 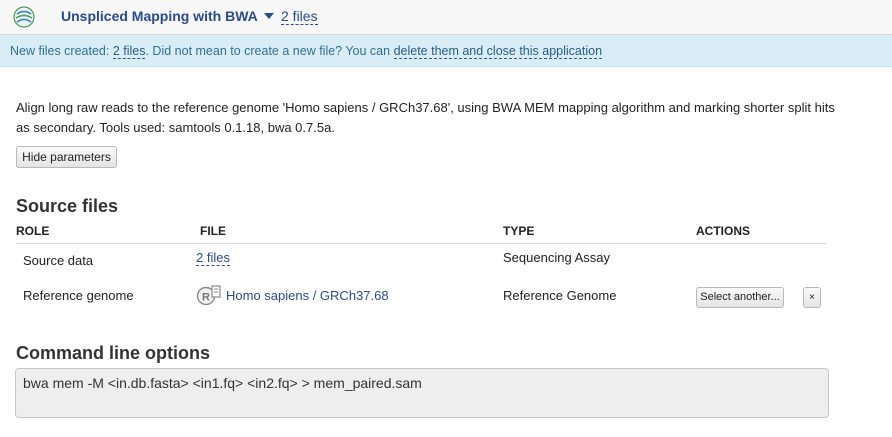 I want to click on column-header-type: TYPE, so click(x=519, y=231).